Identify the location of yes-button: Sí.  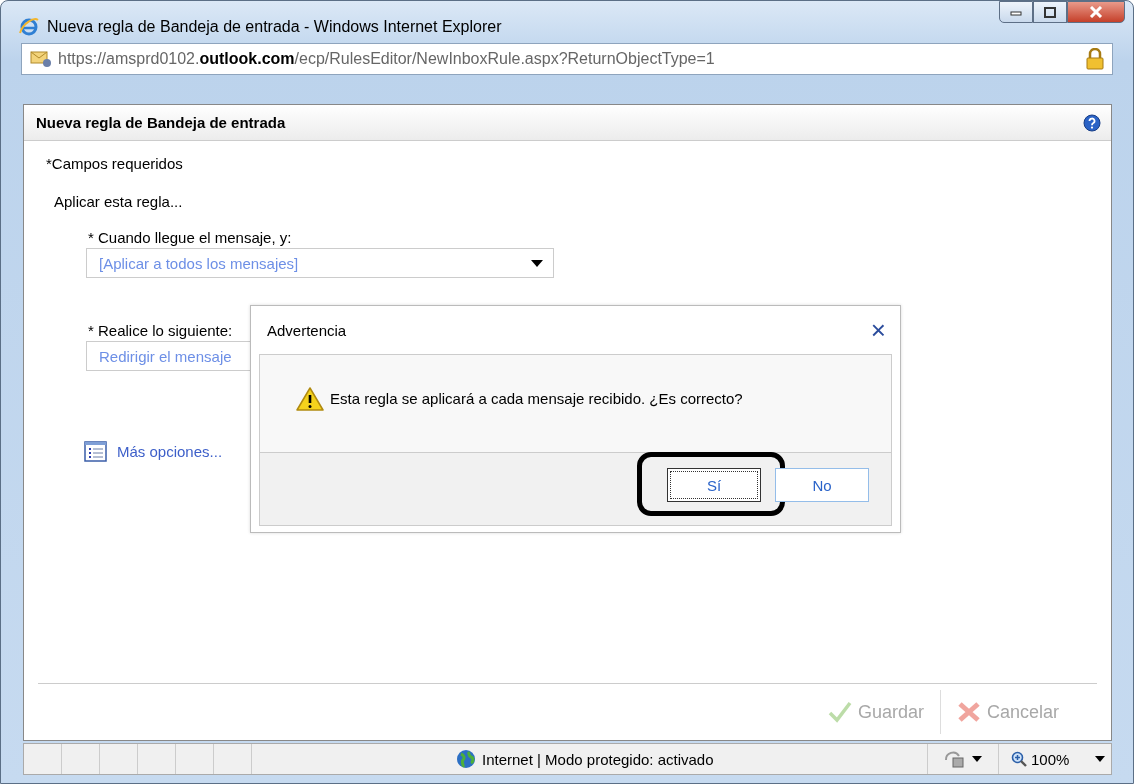
(714, 485).